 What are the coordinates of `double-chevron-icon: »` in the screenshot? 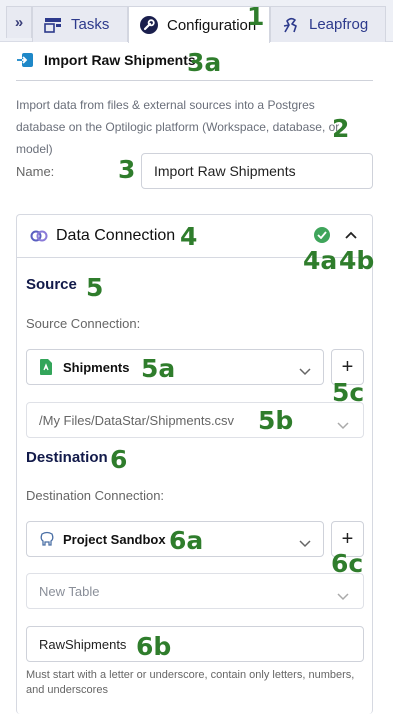 It's located at (19, 22).